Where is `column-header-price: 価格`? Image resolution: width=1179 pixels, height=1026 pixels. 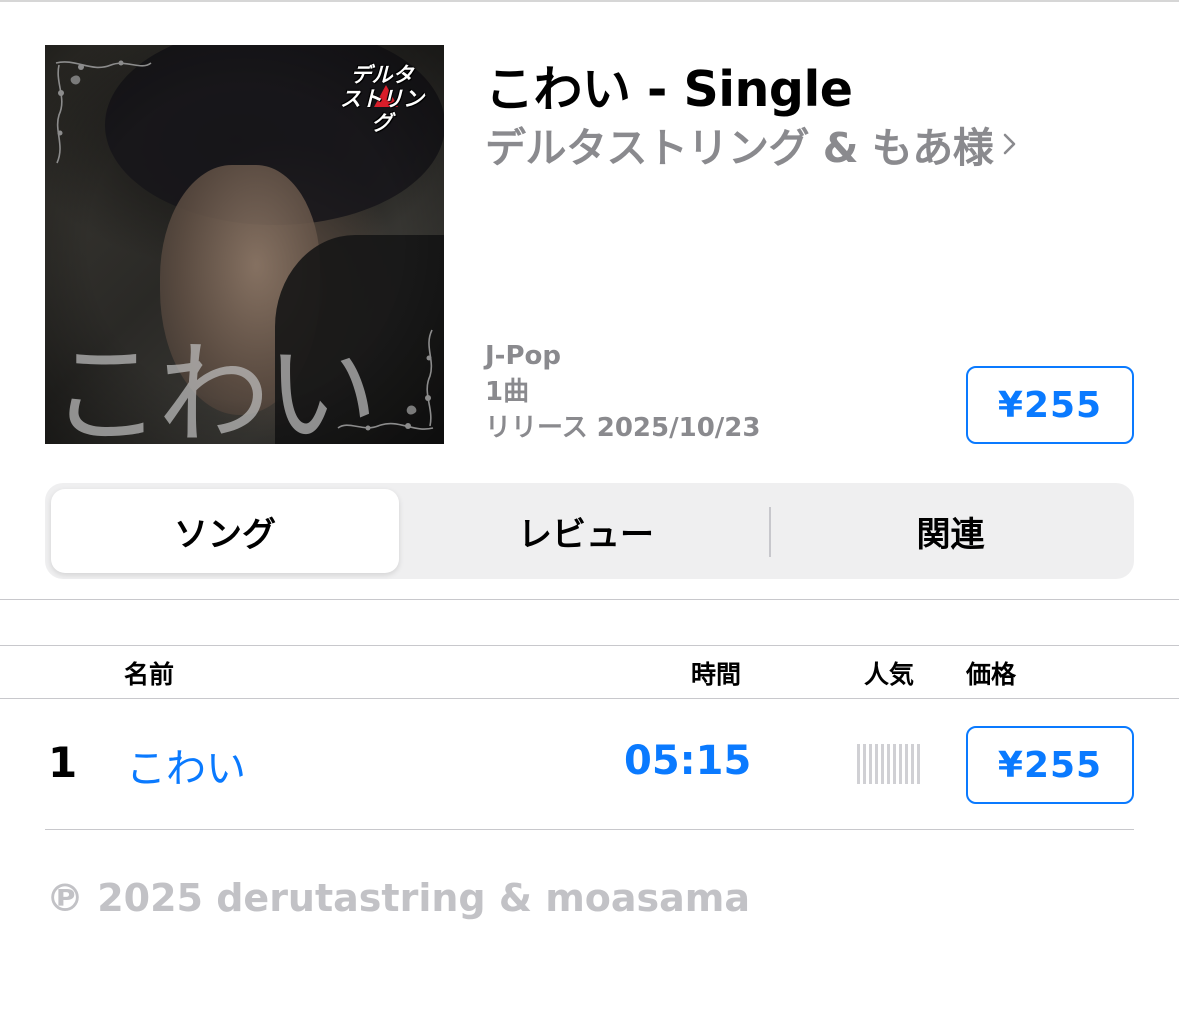 column-header-price: 価格 is located at coordinates (991, 673).